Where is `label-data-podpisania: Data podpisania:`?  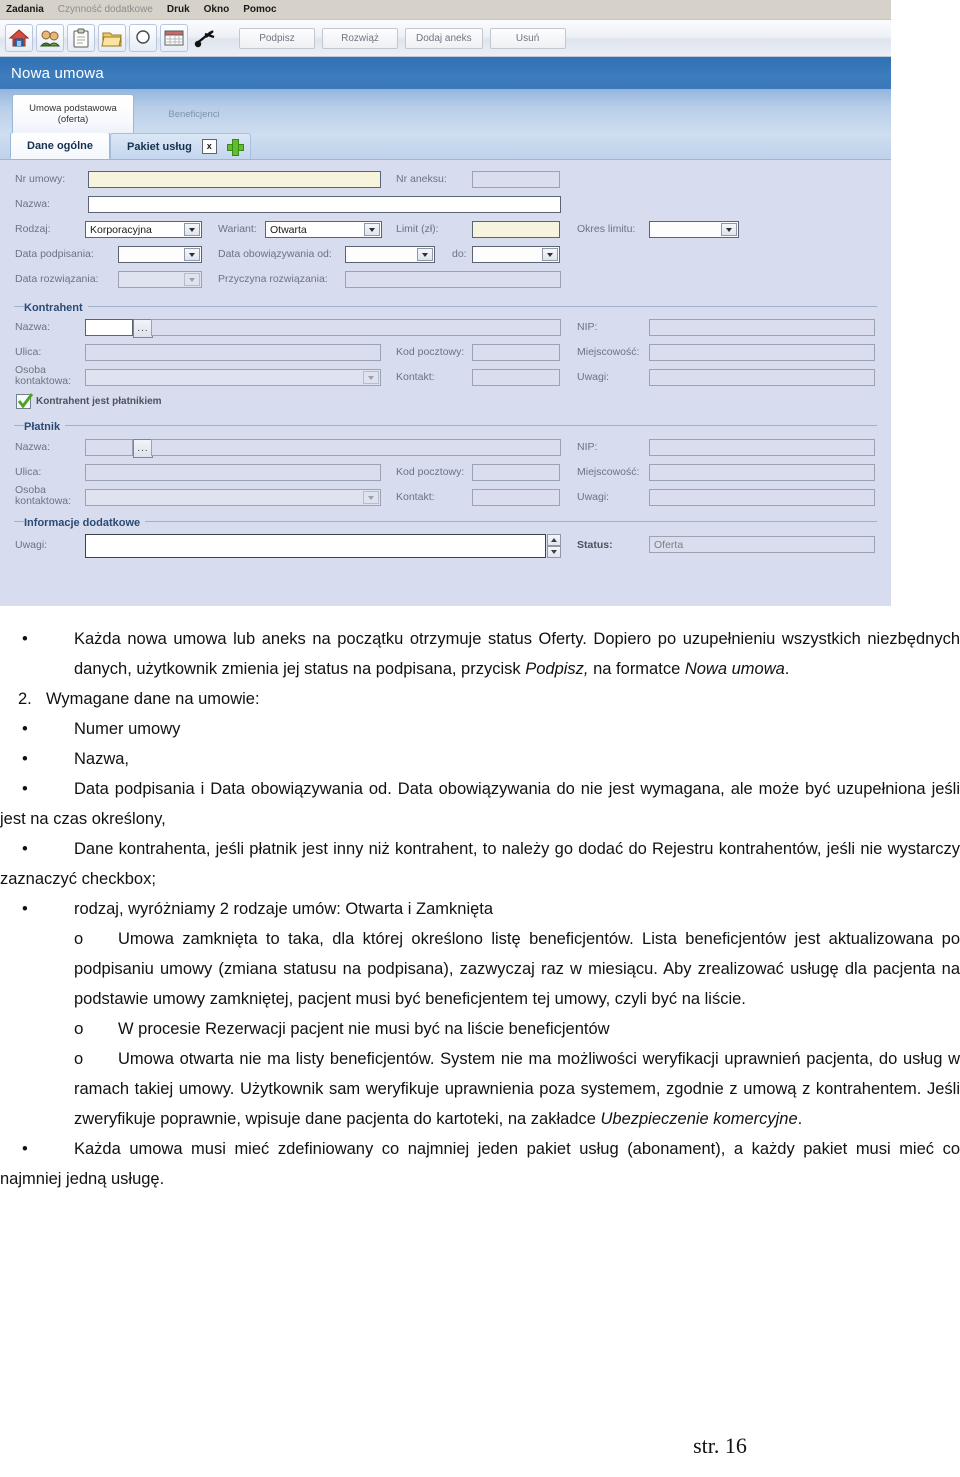 label-data-podpisania: Data podpisania: is located at coordinates (54, 254).